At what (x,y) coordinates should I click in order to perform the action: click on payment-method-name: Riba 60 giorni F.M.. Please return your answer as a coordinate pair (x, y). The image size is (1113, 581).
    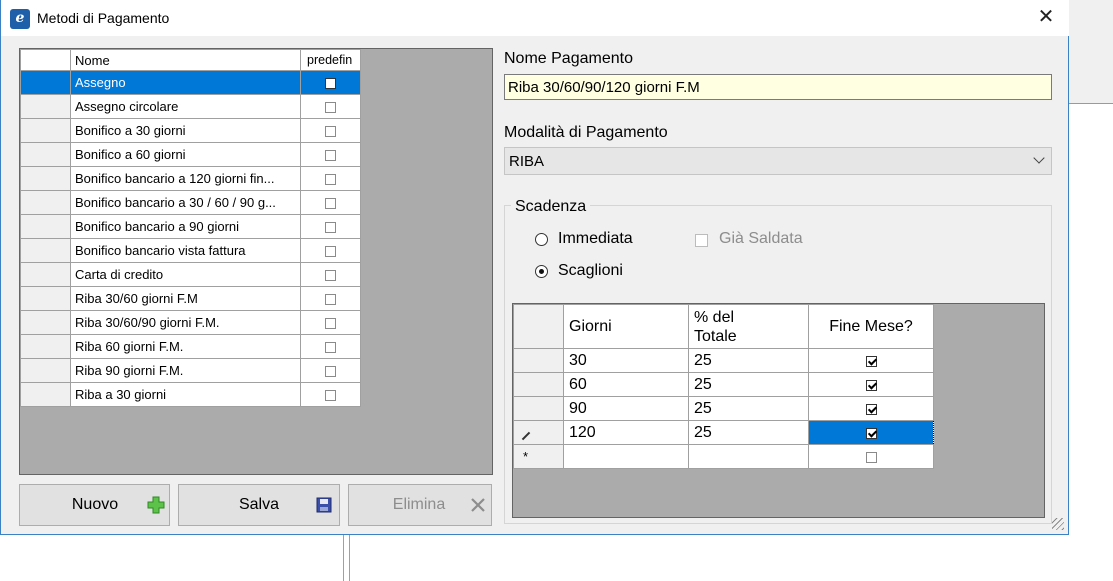
    Looking at the image, I should click on (185, 346).